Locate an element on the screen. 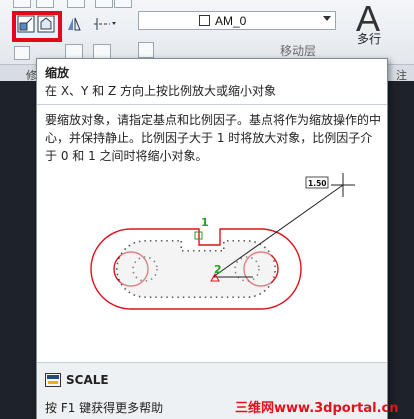  chevron-down-icon is located at coordinates (327, 18).